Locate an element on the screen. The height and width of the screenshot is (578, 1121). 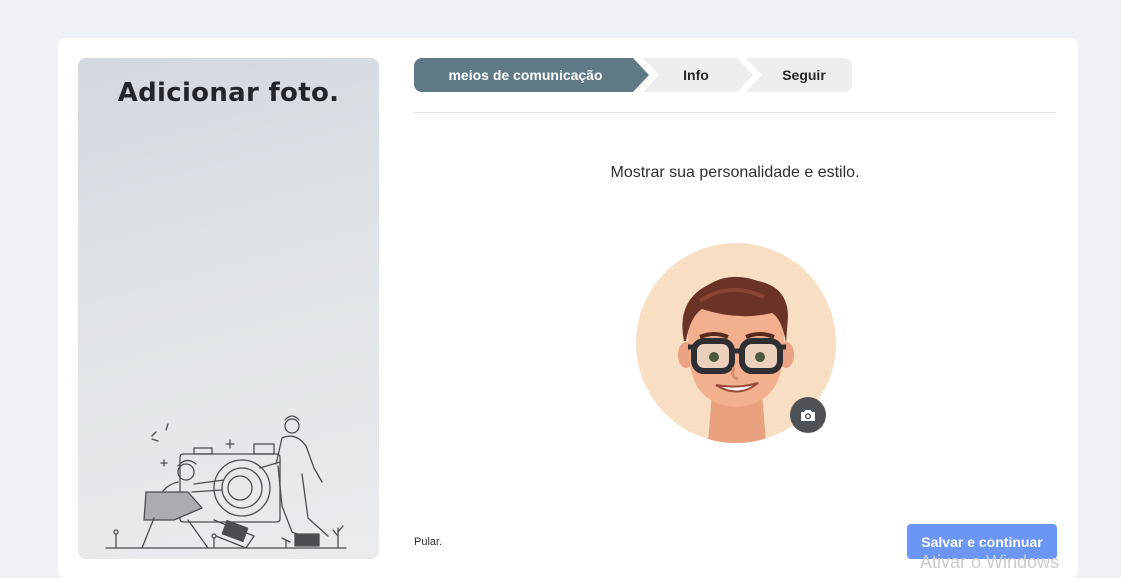
page-subtitle: Mostrar sua personalidade e estilo. is located at coordinates (735, 172).